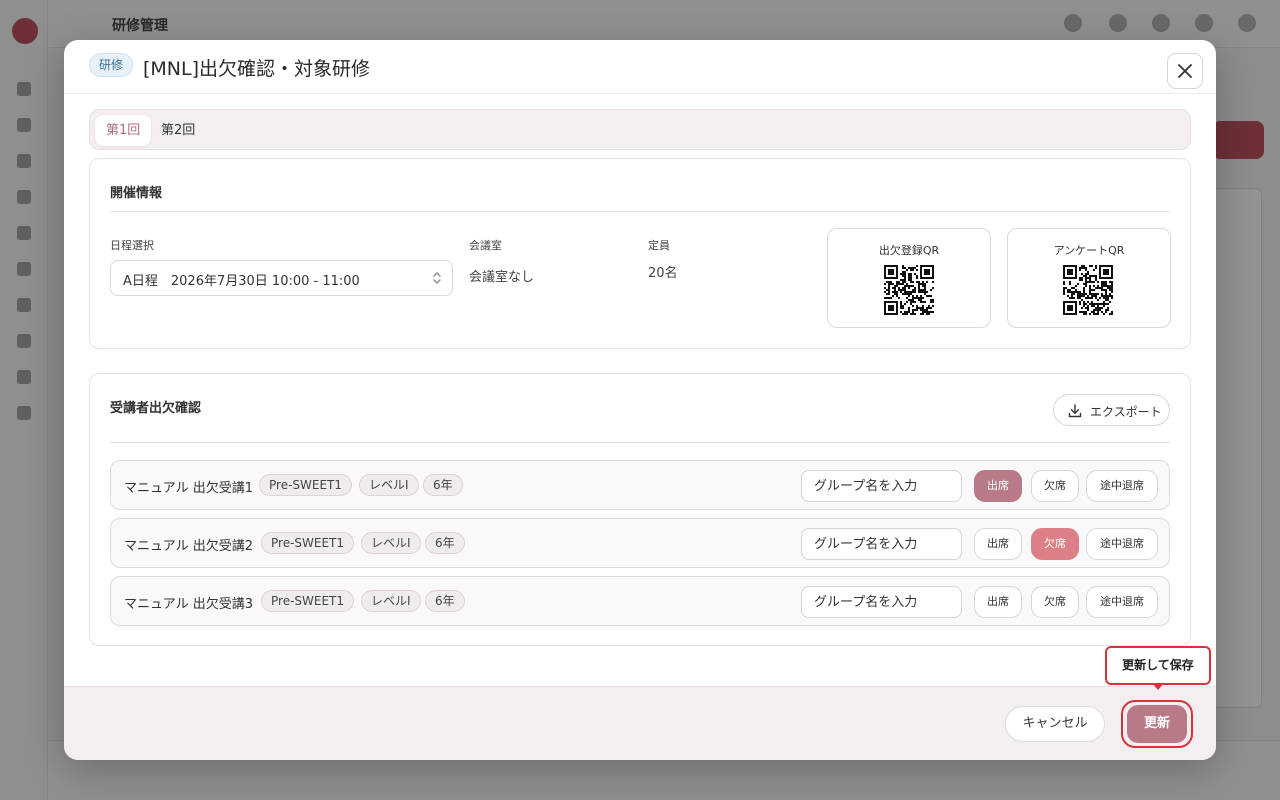  I want to click on close-button, so click(1185, 71).